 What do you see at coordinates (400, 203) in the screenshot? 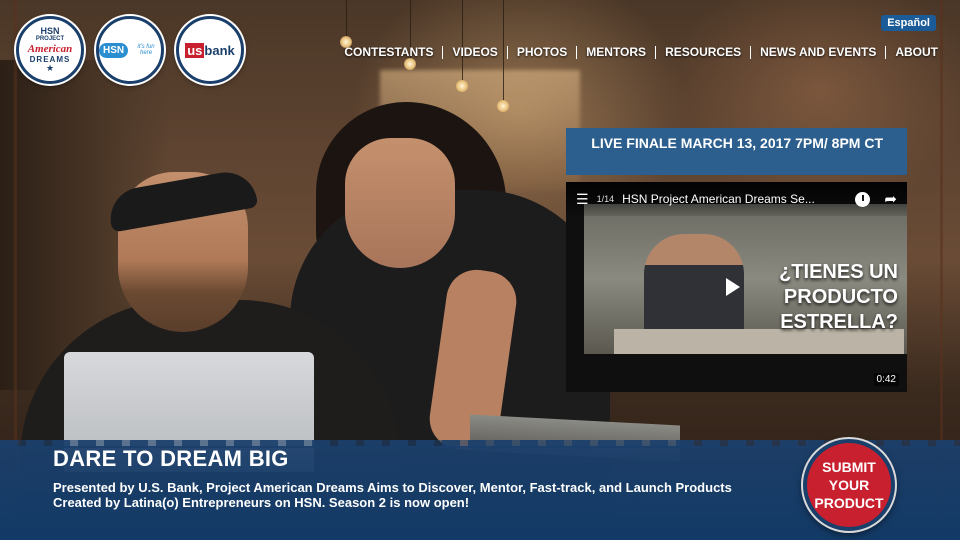
I see `woman-face` at bounding box center [400, 203].